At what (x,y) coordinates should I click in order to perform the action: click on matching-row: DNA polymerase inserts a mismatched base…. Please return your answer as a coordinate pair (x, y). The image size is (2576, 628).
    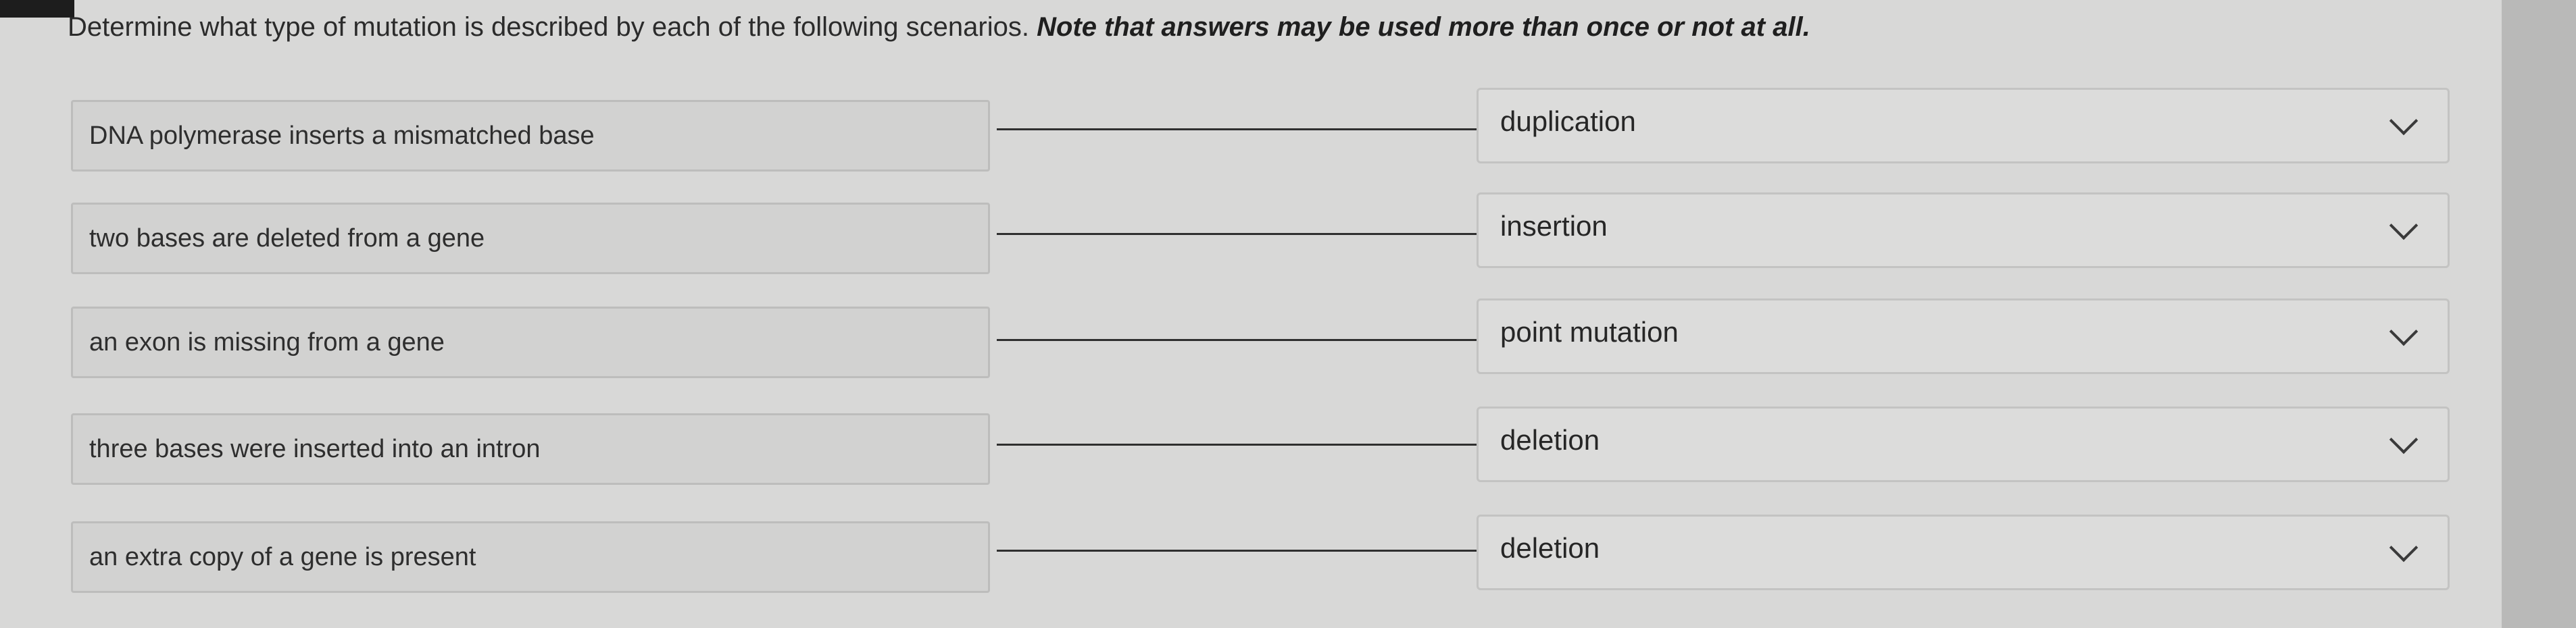
    Looking at the image, I should click on (1251, 130).